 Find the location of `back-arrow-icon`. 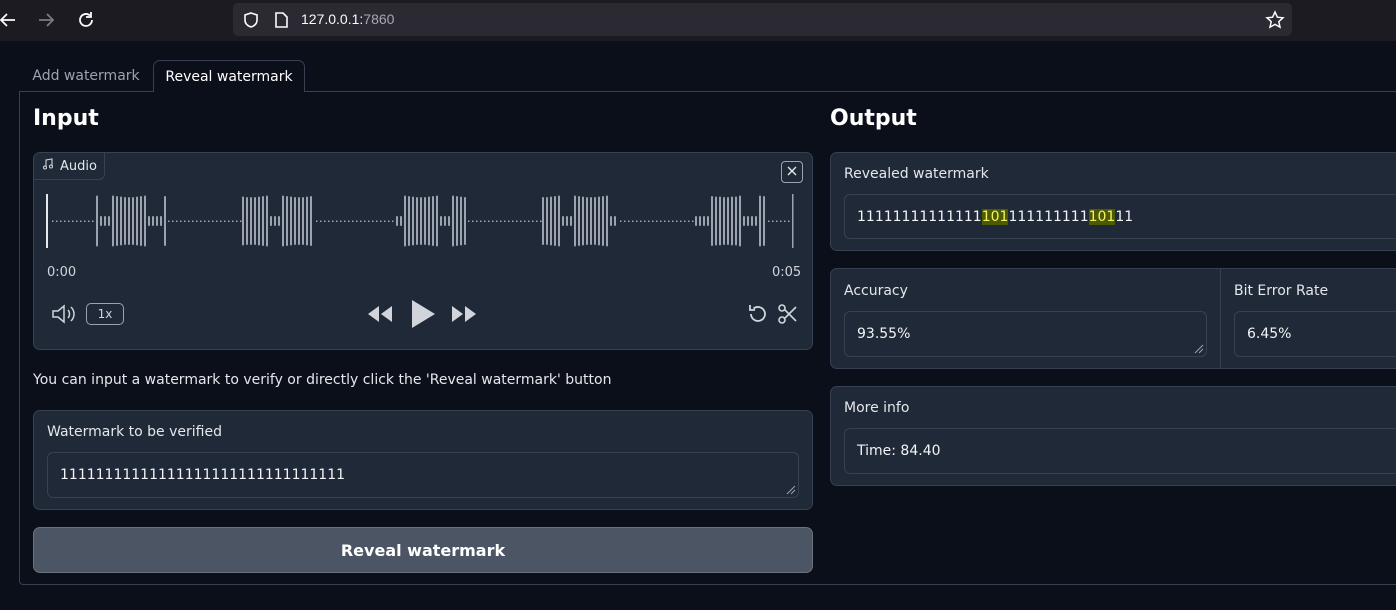

back-arrow-icon is located at coordinates (10, 20).